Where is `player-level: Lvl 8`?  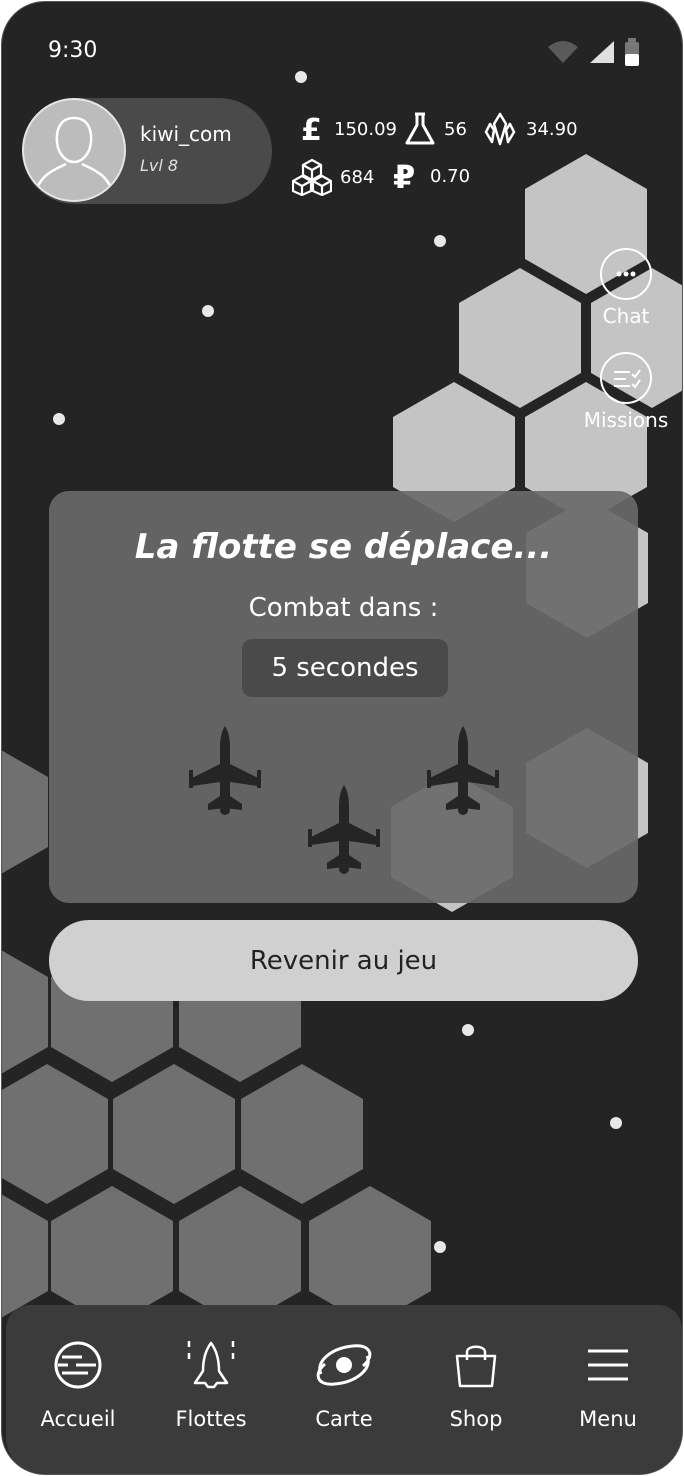
player-level: Lvl 8 is located at coordinates (159, 165).